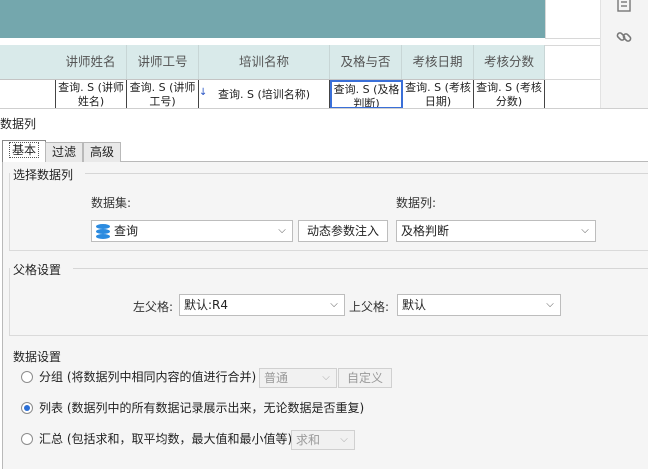  Describe the element at coordinates (262, 305) in the screenshot. I see `left-parent-select: 默认:R4 ⌵` at that location.